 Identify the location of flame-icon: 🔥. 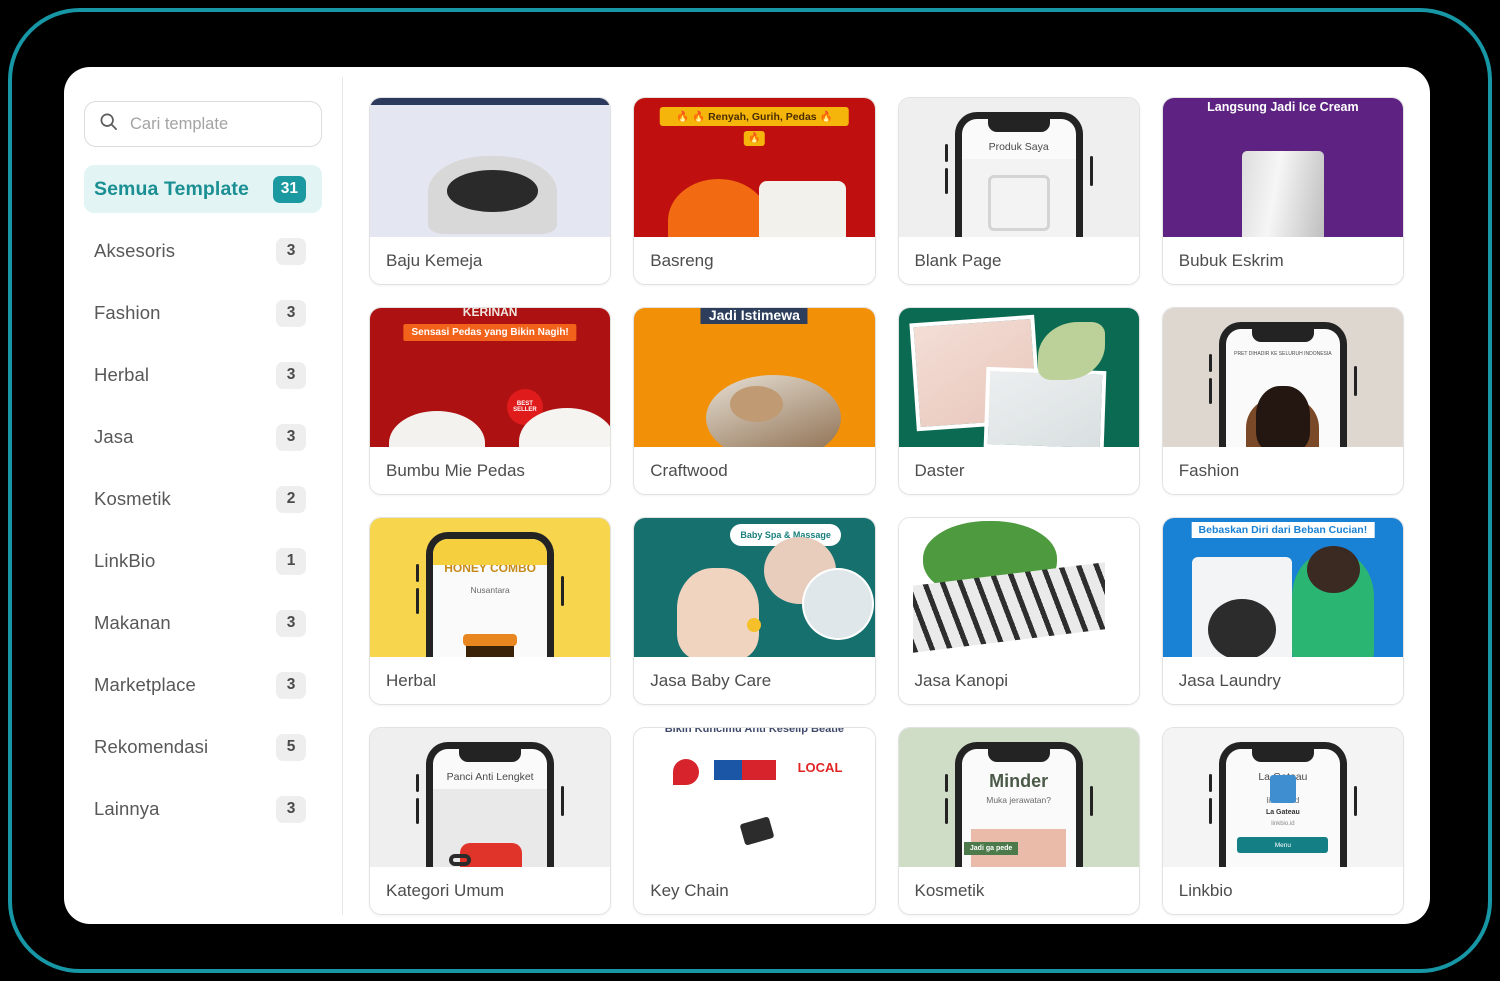
(754, 138).